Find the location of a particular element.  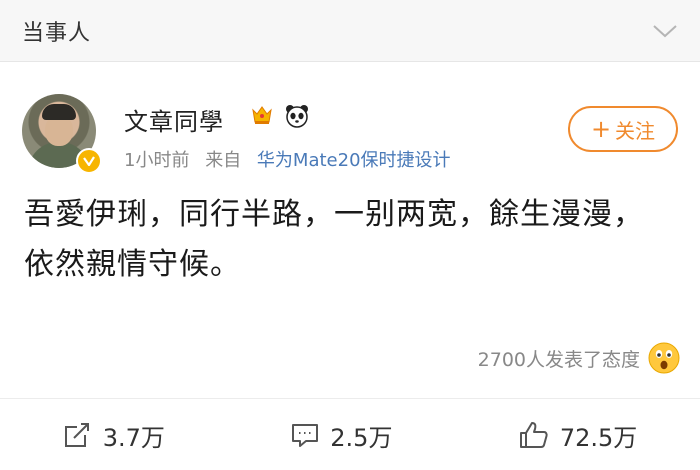

verified-badge-icon is located at coordinates (89, 161).